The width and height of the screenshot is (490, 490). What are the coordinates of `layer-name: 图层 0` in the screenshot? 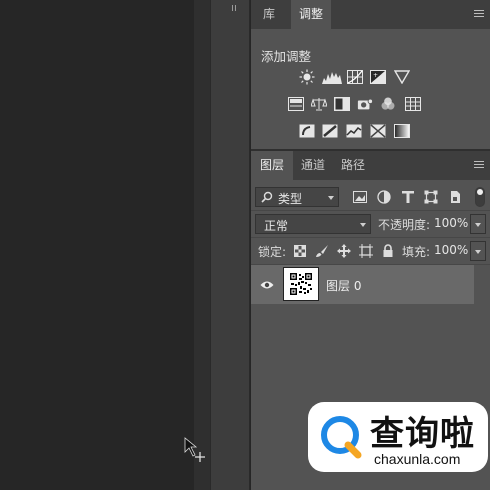 It's located at (343, 285).